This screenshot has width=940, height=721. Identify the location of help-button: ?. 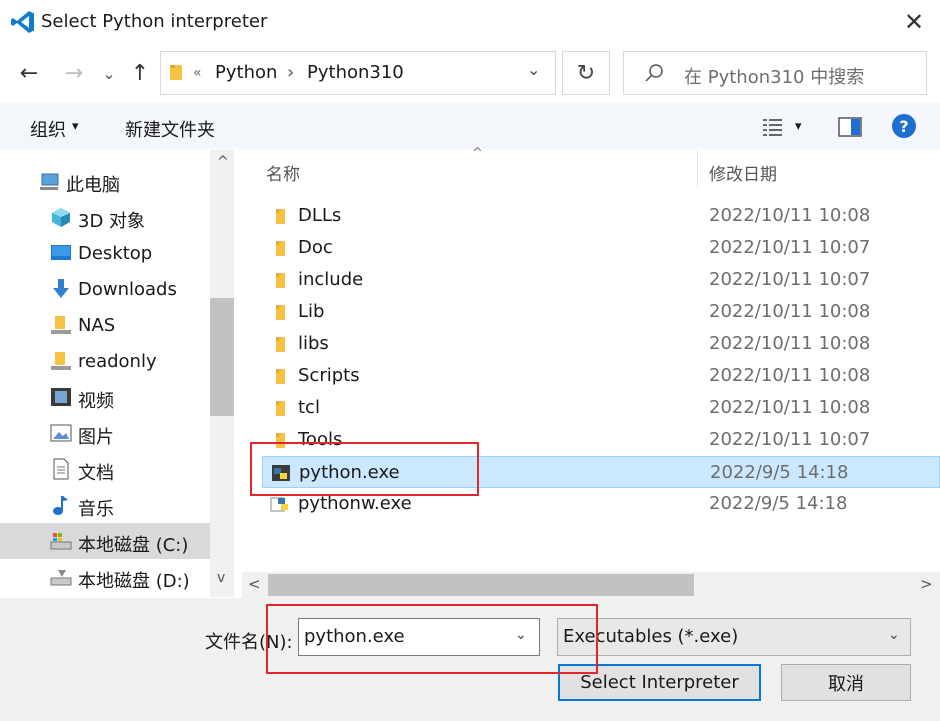
(904, 126).